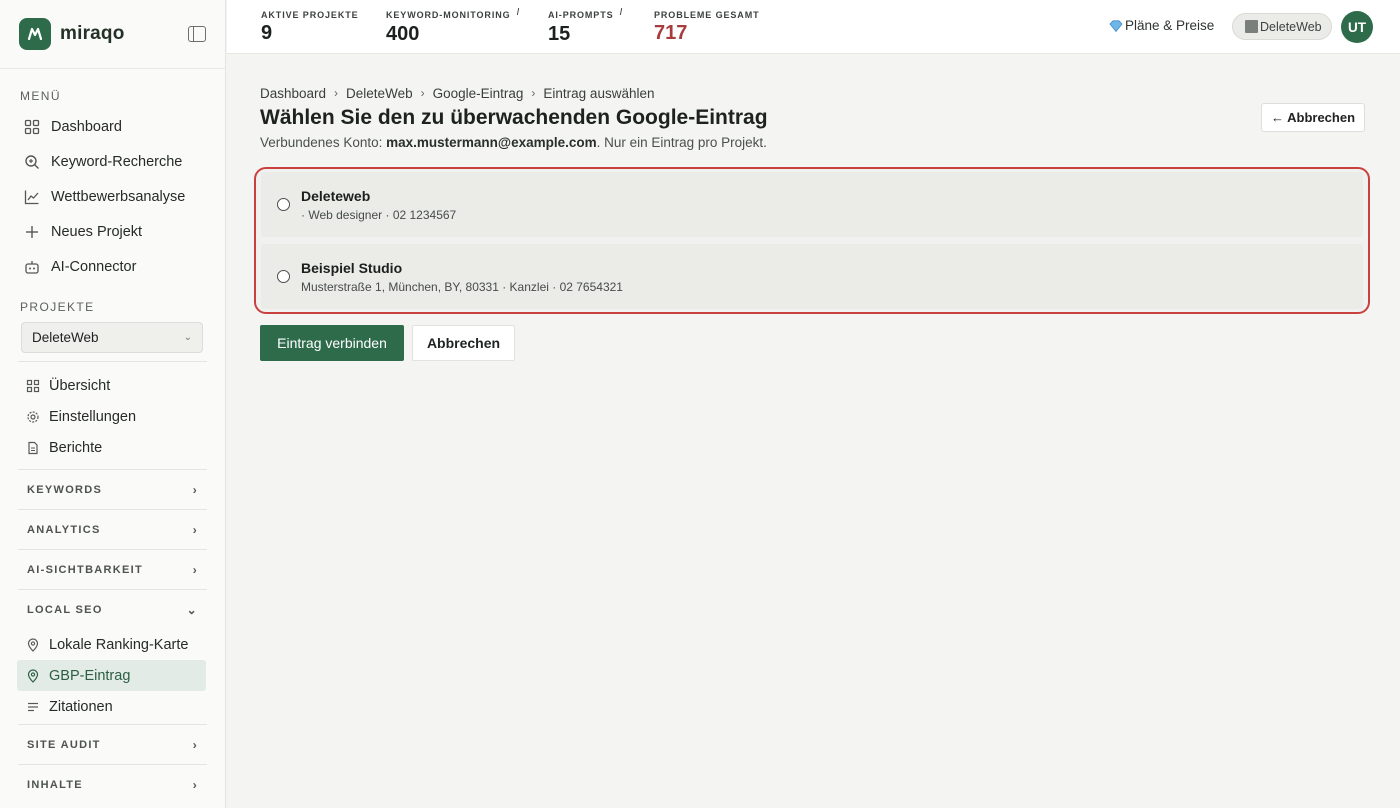 The width and height of the screenshot is (1400, 808). What do you see at coordinates (112, 744) in the screenshot?
I see `group-site-audit: SITE AUDIT ›` at bounding box center [112, 744].